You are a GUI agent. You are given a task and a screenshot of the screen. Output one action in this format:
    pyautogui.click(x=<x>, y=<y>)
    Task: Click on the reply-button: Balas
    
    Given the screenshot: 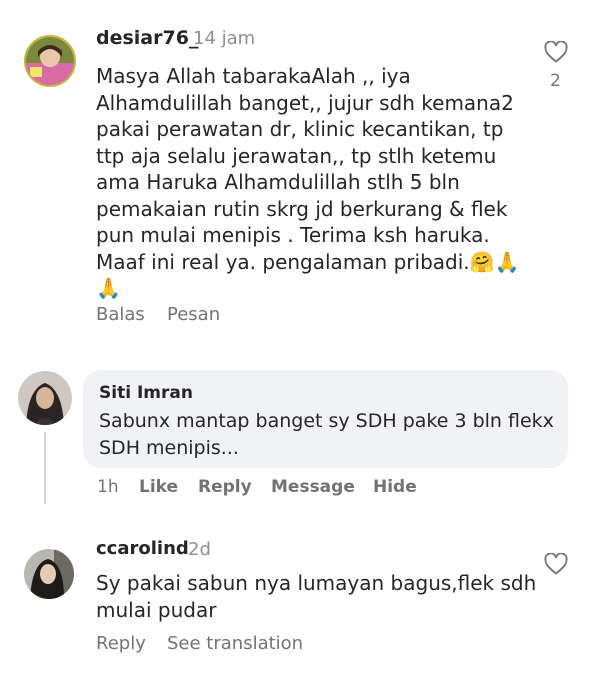 What is the action you would take?
    pyautogui.click(x=120, y=314)
    